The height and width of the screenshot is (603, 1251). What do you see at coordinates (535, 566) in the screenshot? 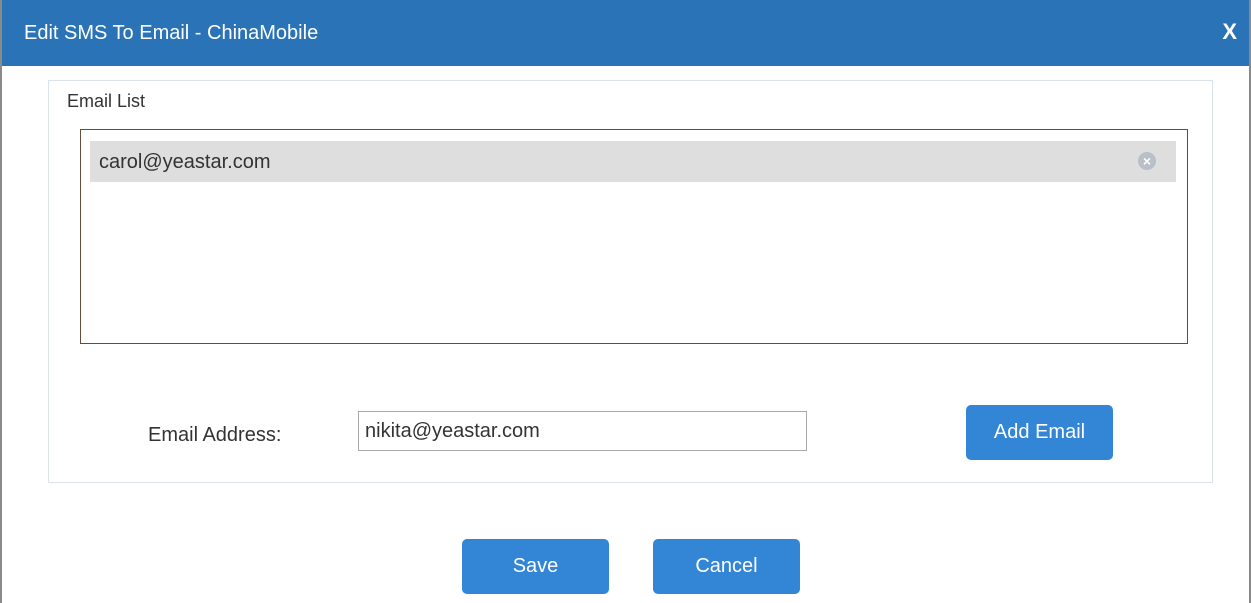
I see `save-button: Save` at bounding box center [535, 566].